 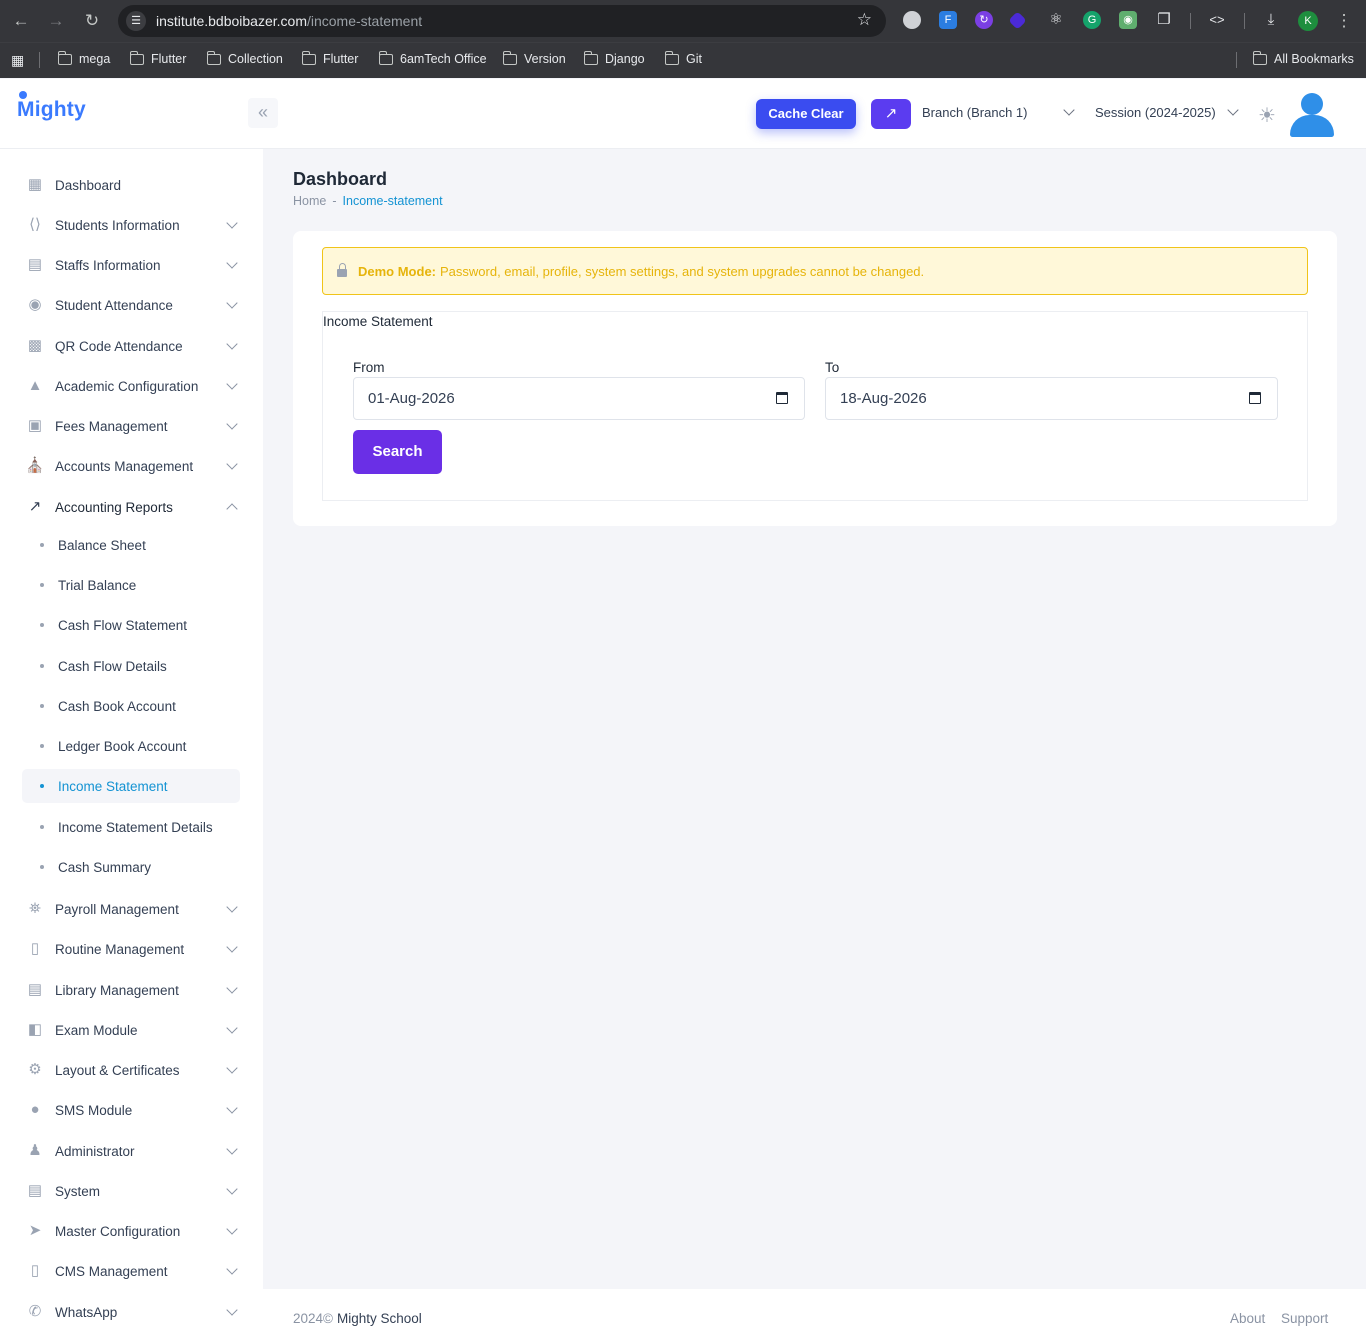 What do you see at coordinates (21, 21) in the screenshot?
I see `back-icon: ←` at bounding box center [21, 21].